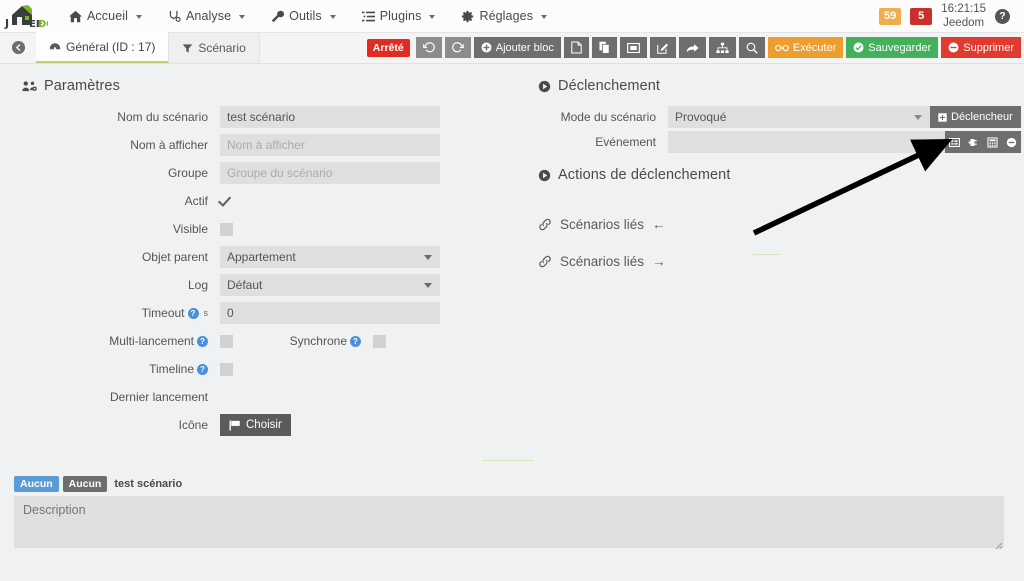  What do you see at coordinates (892, 47) in the screenshot?
I see `save-button: Sauvegarder` at bounding box center [892, 47].